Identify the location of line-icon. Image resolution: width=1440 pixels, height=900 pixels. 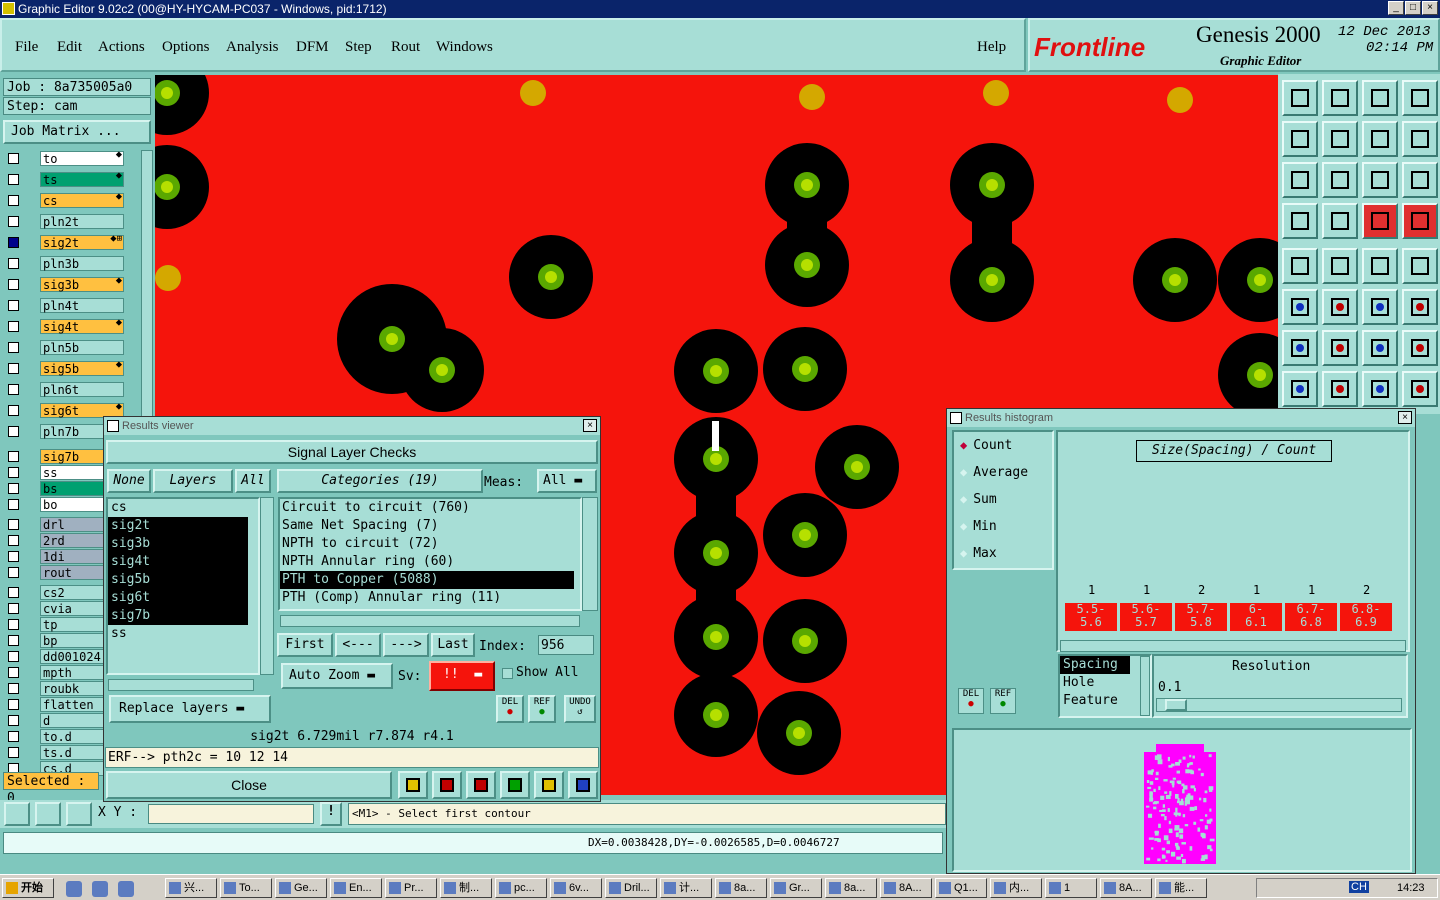
(1380, 307).